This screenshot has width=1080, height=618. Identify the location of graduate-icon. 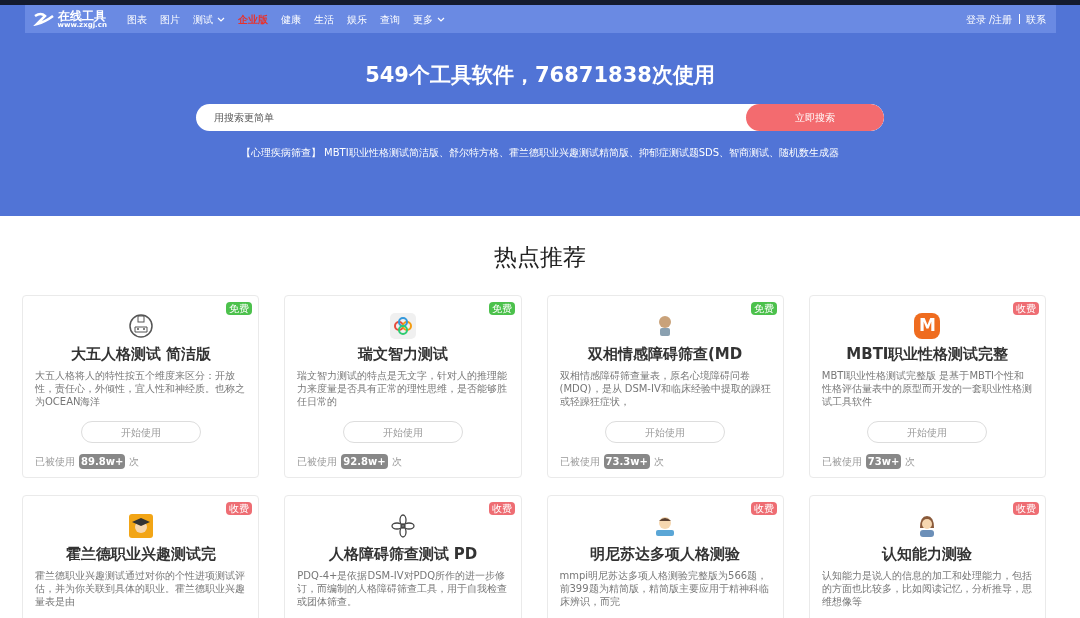
(140, 526).